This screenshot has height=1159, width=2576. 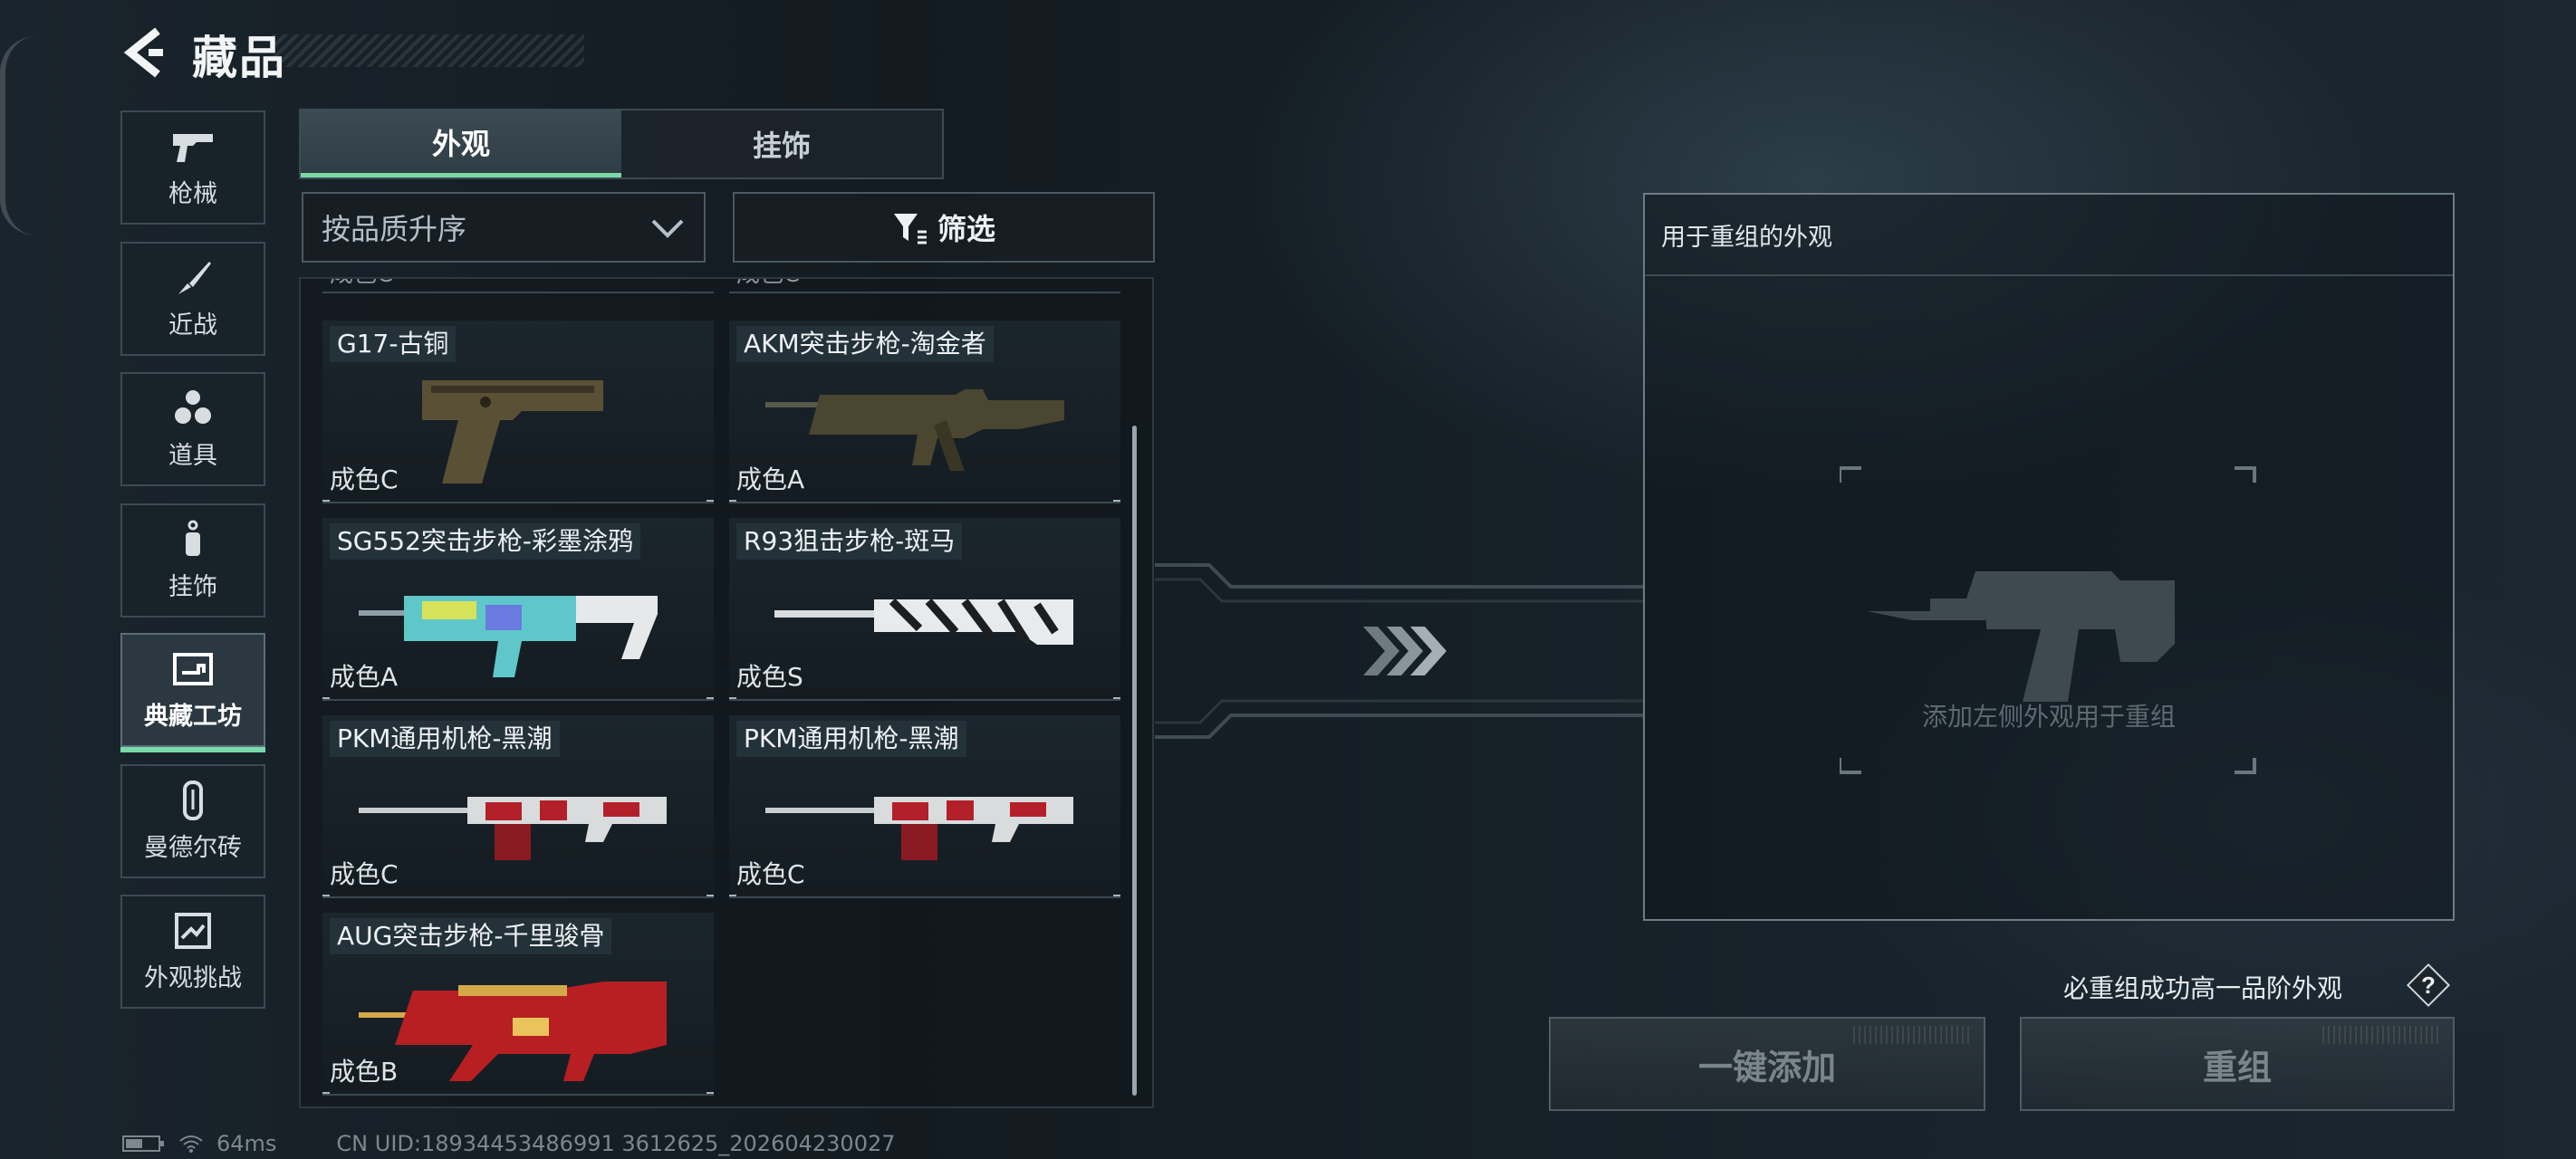 I want to click on grid-scrollbar, so click(x=1134, y=761).